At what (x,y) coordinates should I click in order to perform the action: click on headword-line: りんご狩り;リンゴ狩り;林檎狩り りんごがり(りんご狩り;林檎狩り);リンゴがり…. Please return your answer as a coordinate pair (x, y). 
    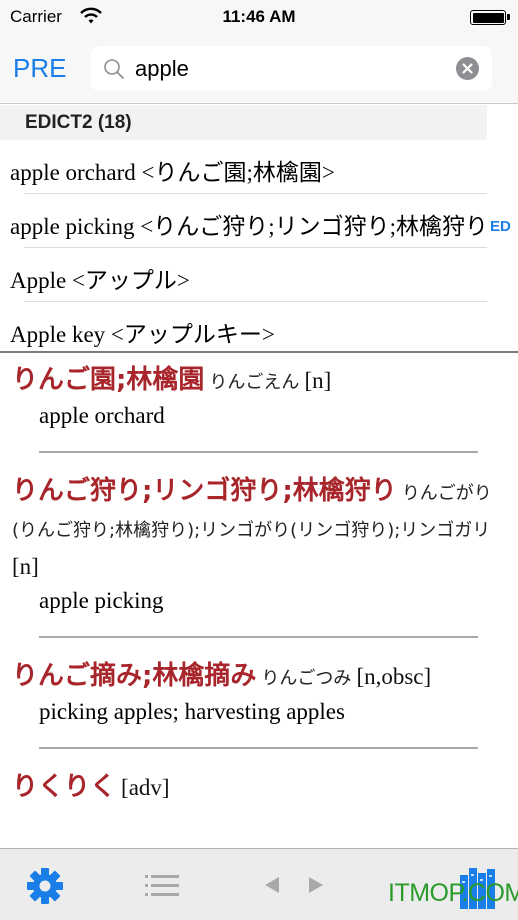
    Looking at the image, I should click on (259, 529).